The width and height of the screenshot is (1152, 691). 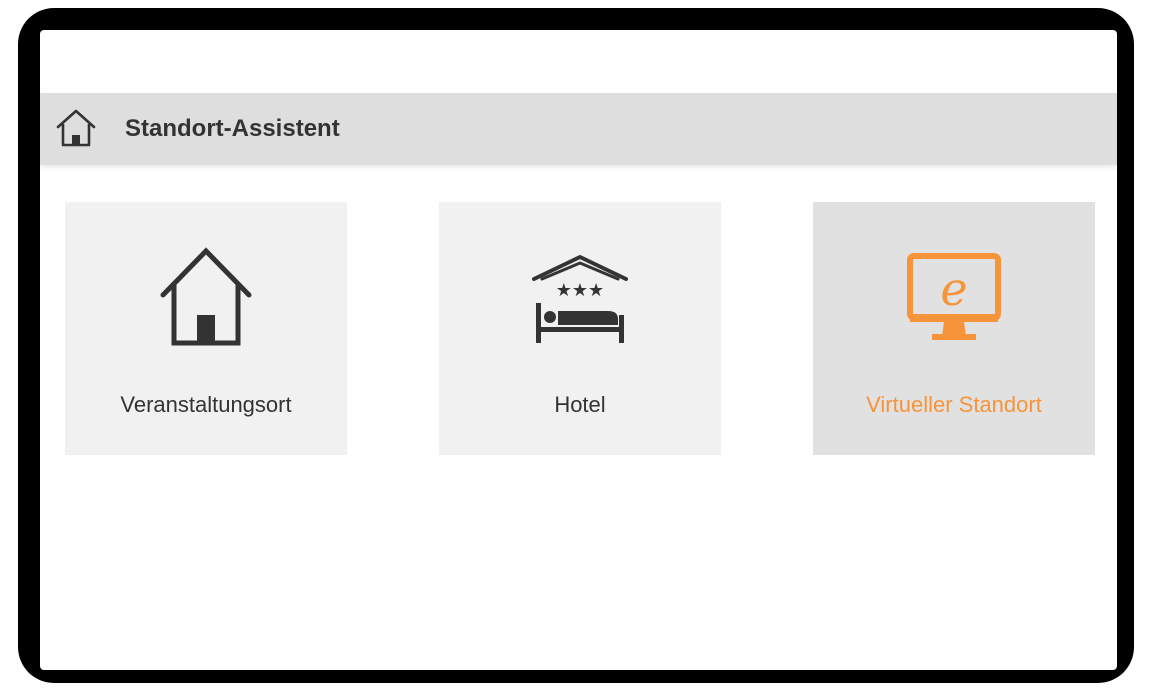 What do you see at coordinates (954, 404) in the screenshot?
I see `tile-label: Virtueller Standort` at bounding box center [954, 404].